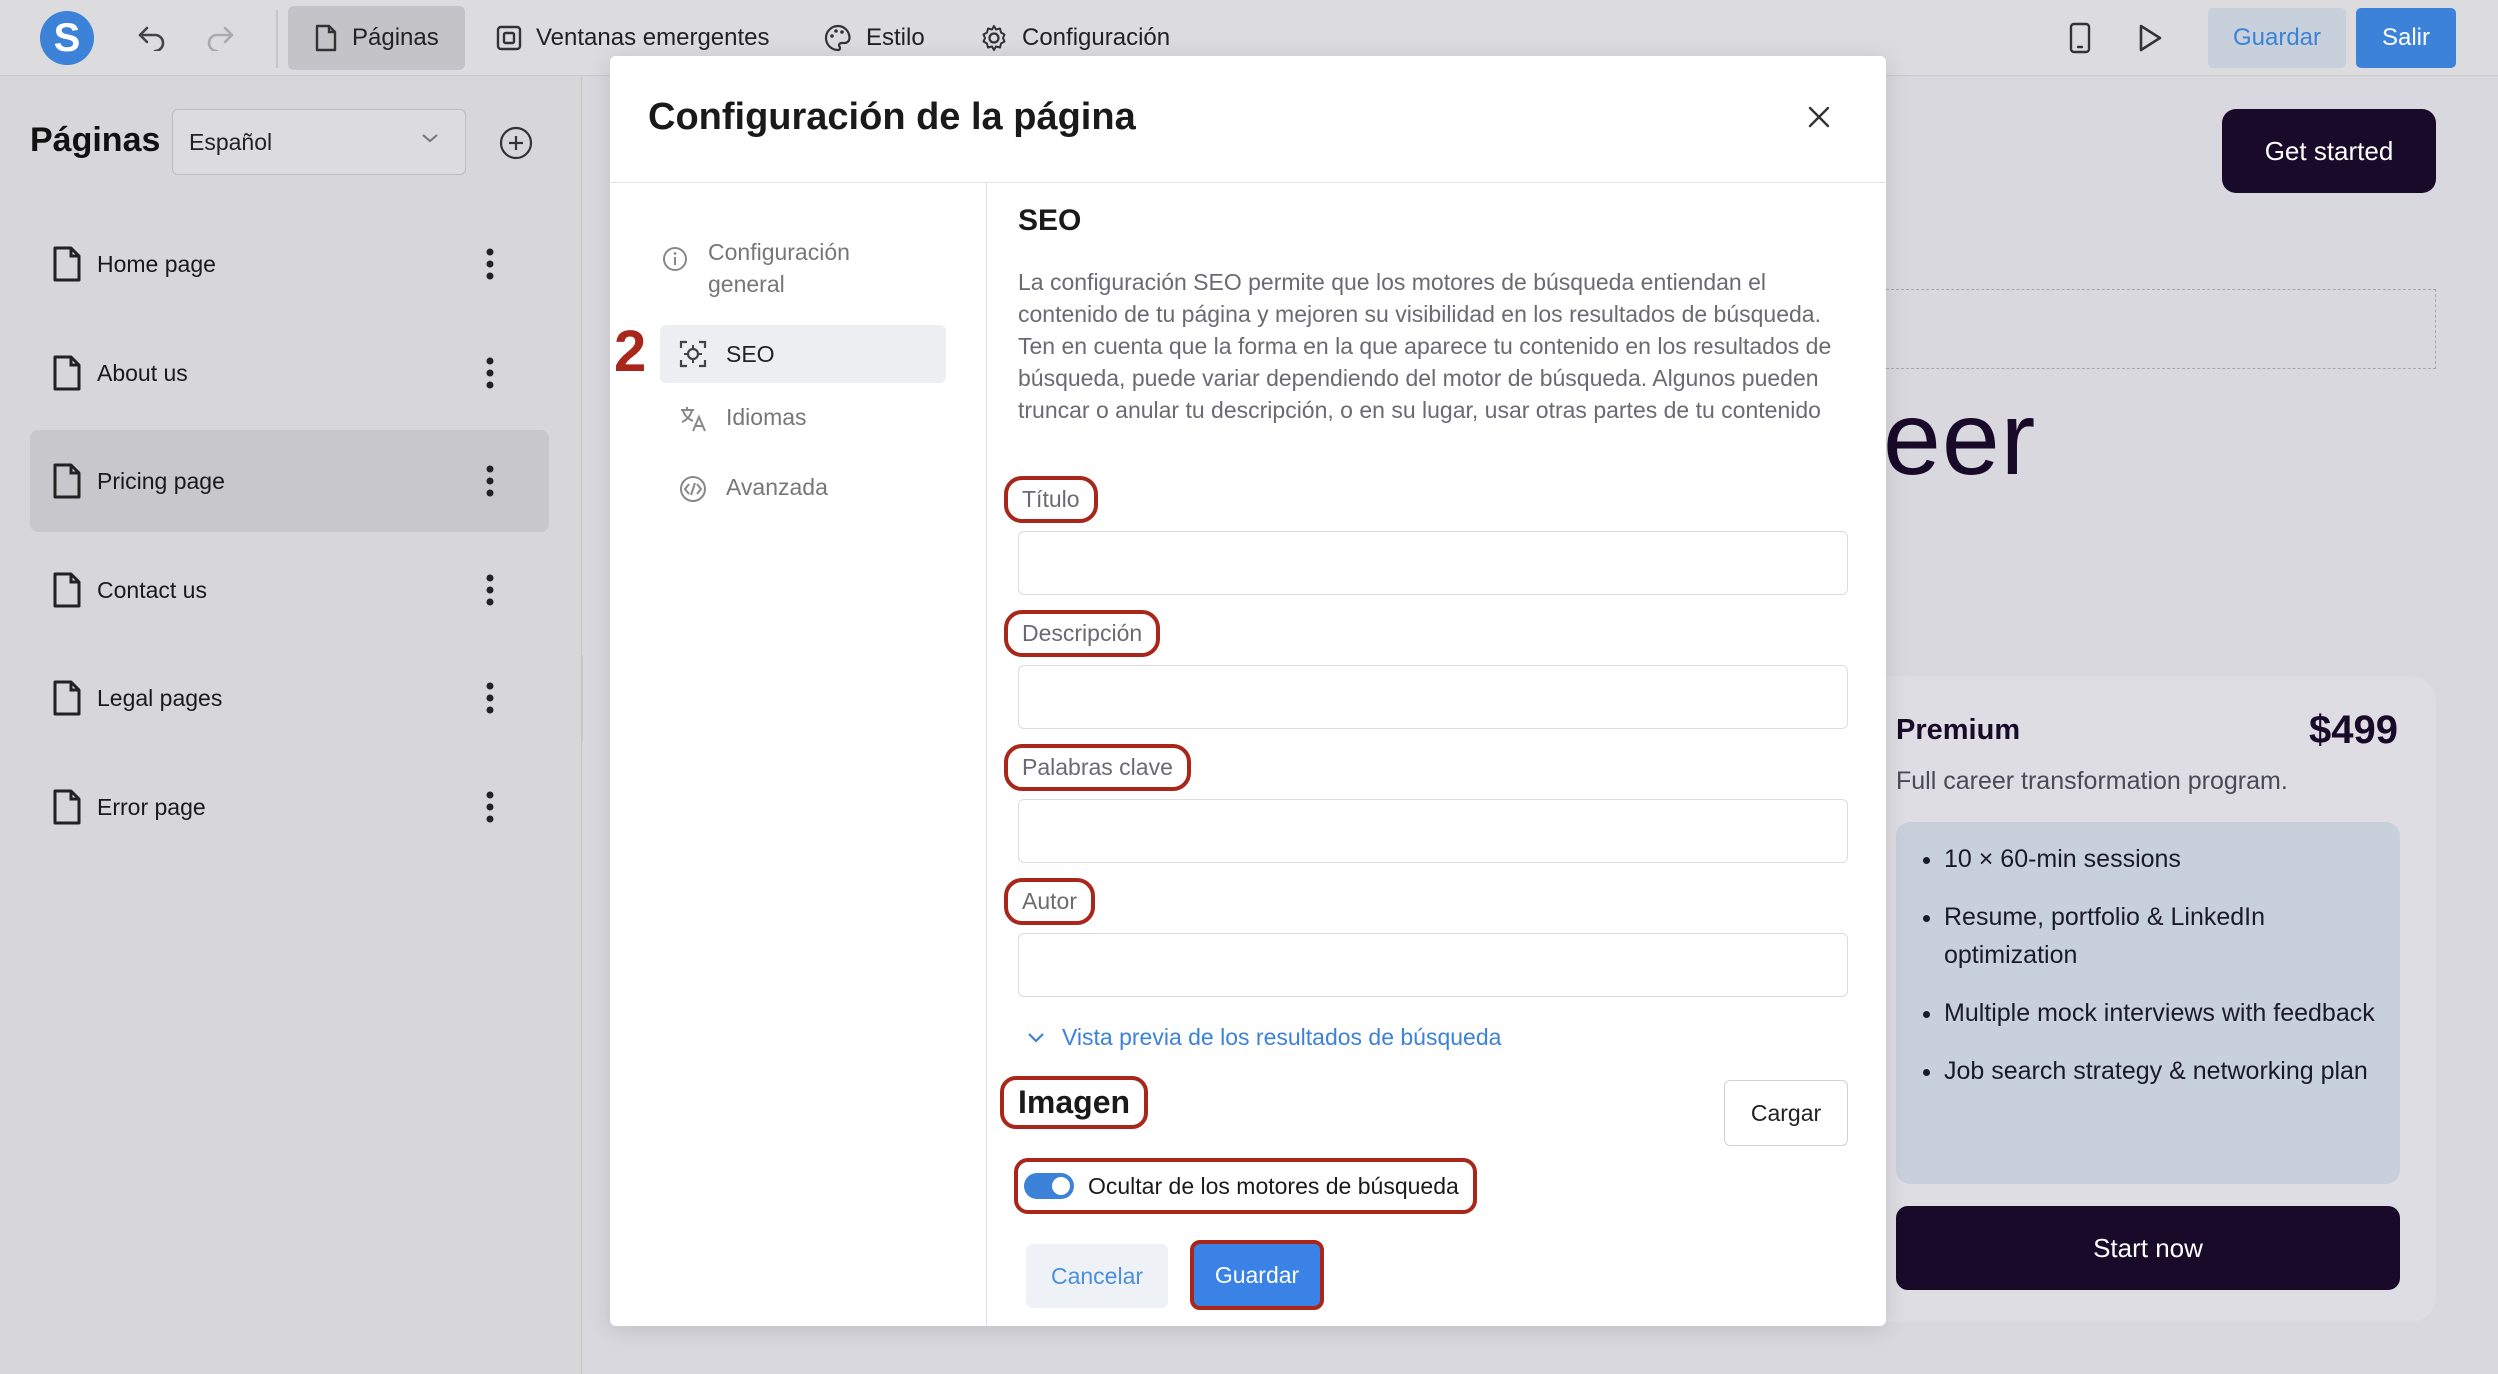  What do you see at coordinates (2329, 151) in the screenshot?
I see `get-started-button: Get started` at bounding box center [2329, 151].